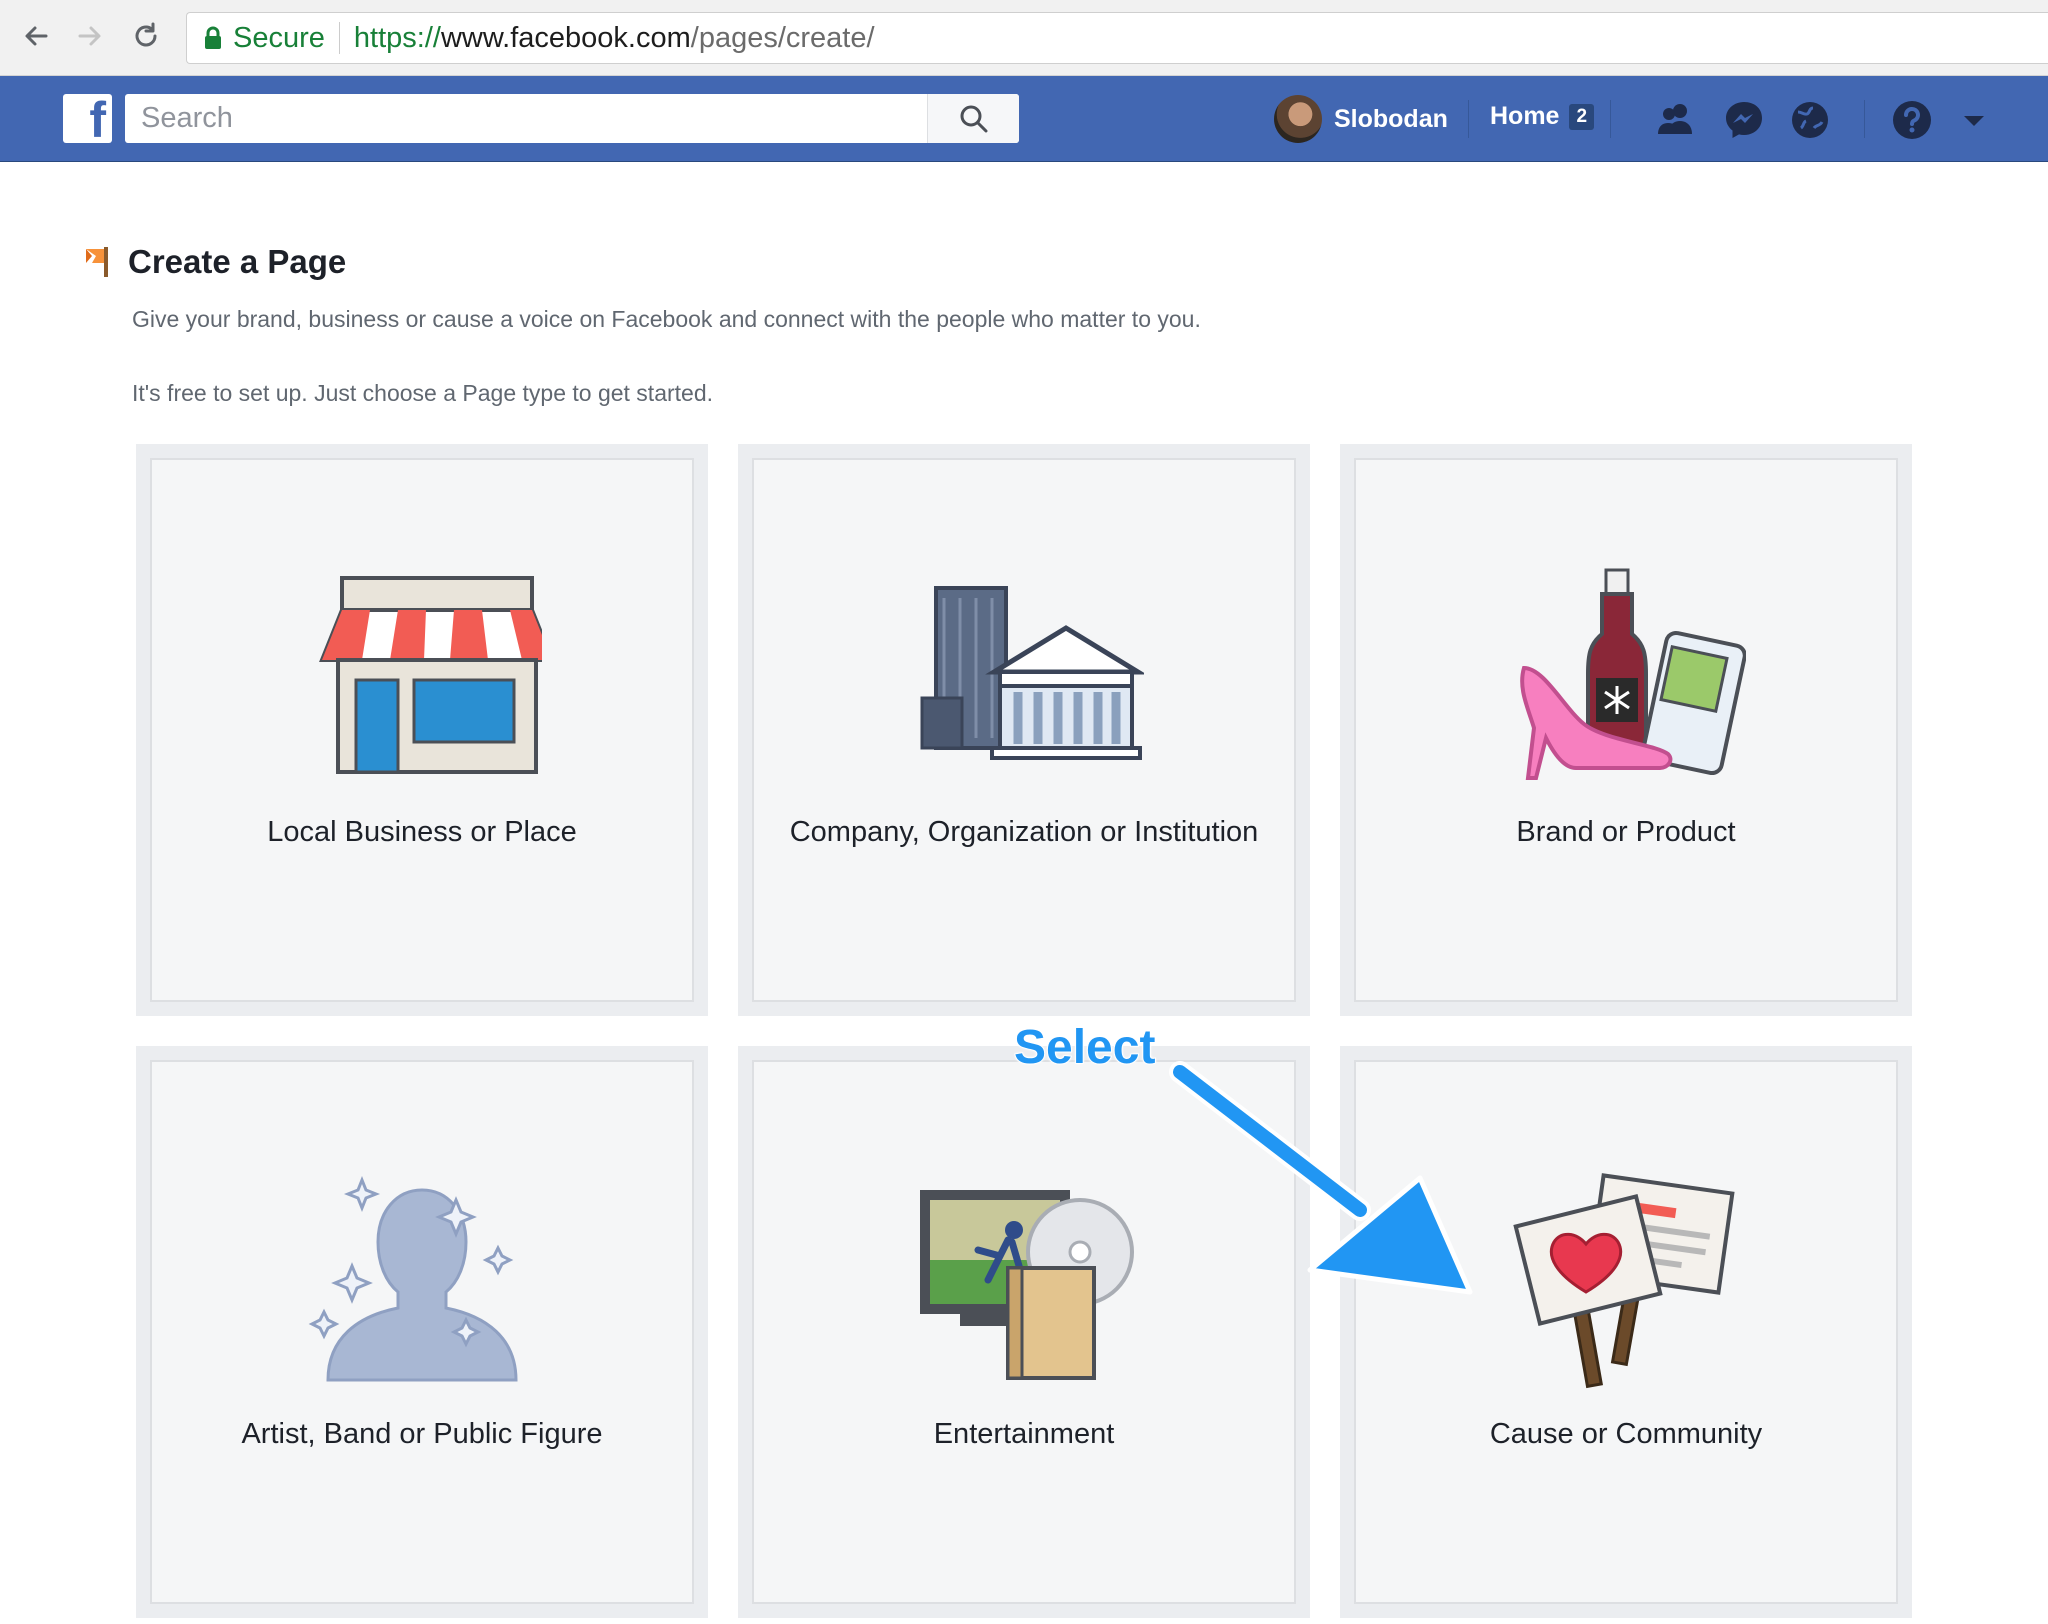 The width and height of the screenshot is (2048, 1624). Describe the element at coordinates (397, 37) in the screenshot. I see `url-scheme: https://` at that location.